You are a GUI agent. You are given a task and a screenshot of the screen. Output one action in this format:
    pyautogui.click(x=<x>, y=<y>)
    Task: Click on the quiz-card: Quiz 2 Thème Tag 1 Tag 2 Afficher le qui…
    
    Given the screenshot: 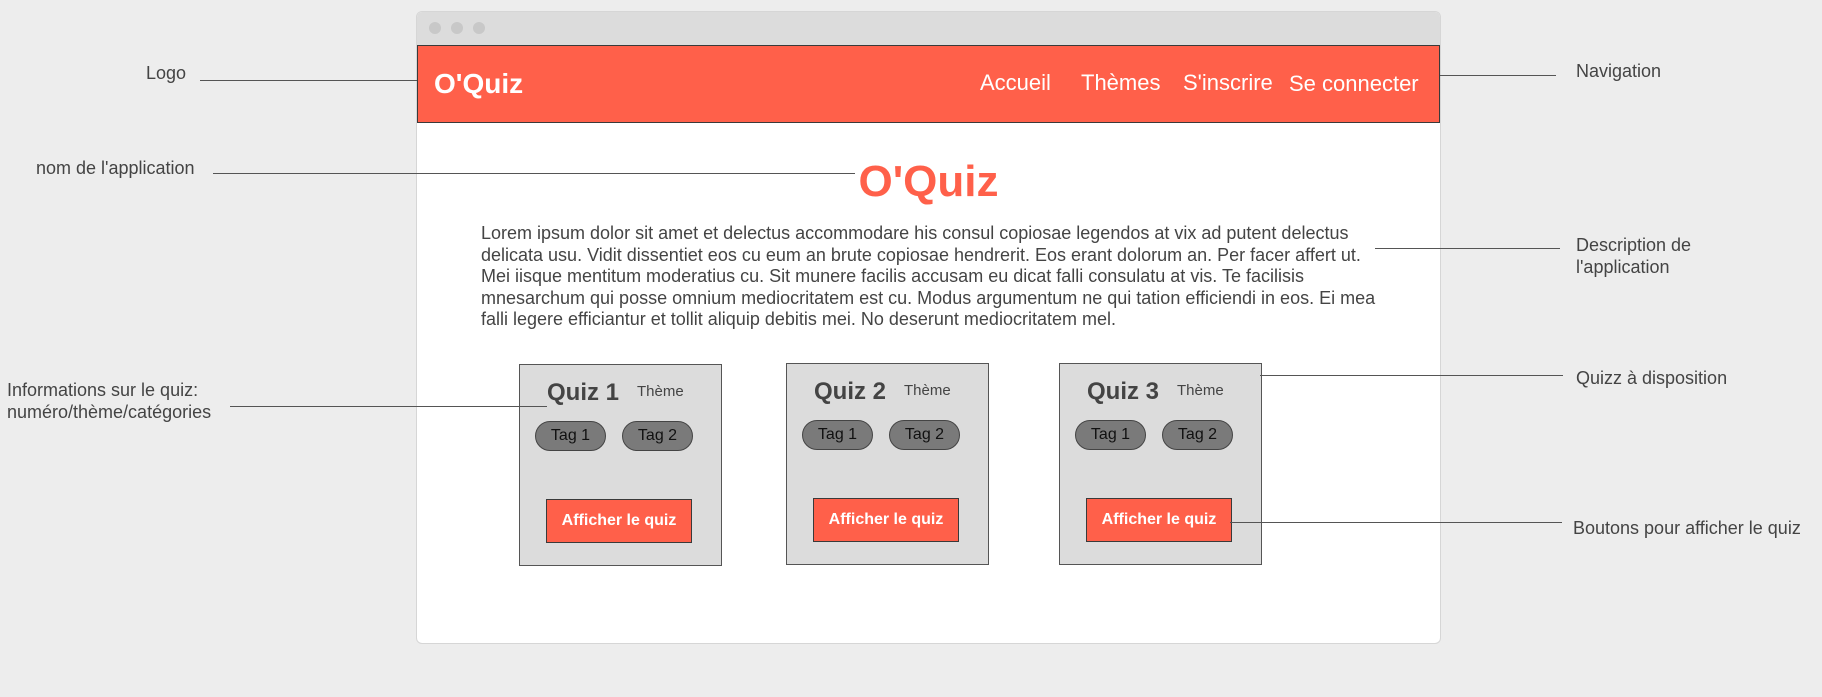 What is the action you would take?
    pyautogui.click(x=887, y=464)
    